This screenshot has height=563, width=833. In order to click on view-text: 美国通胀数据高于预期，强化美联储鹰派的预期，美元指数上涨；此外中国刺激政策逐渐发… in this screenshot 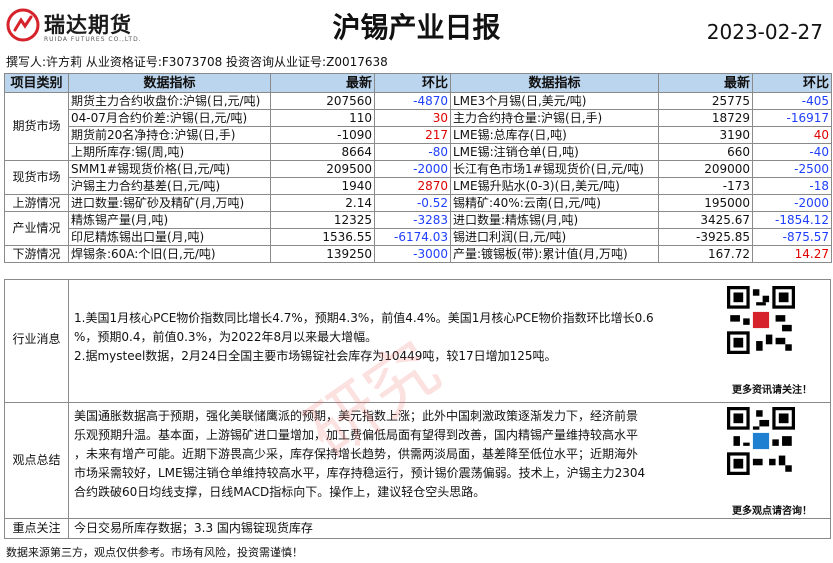, I will do `click(396, 454)`.